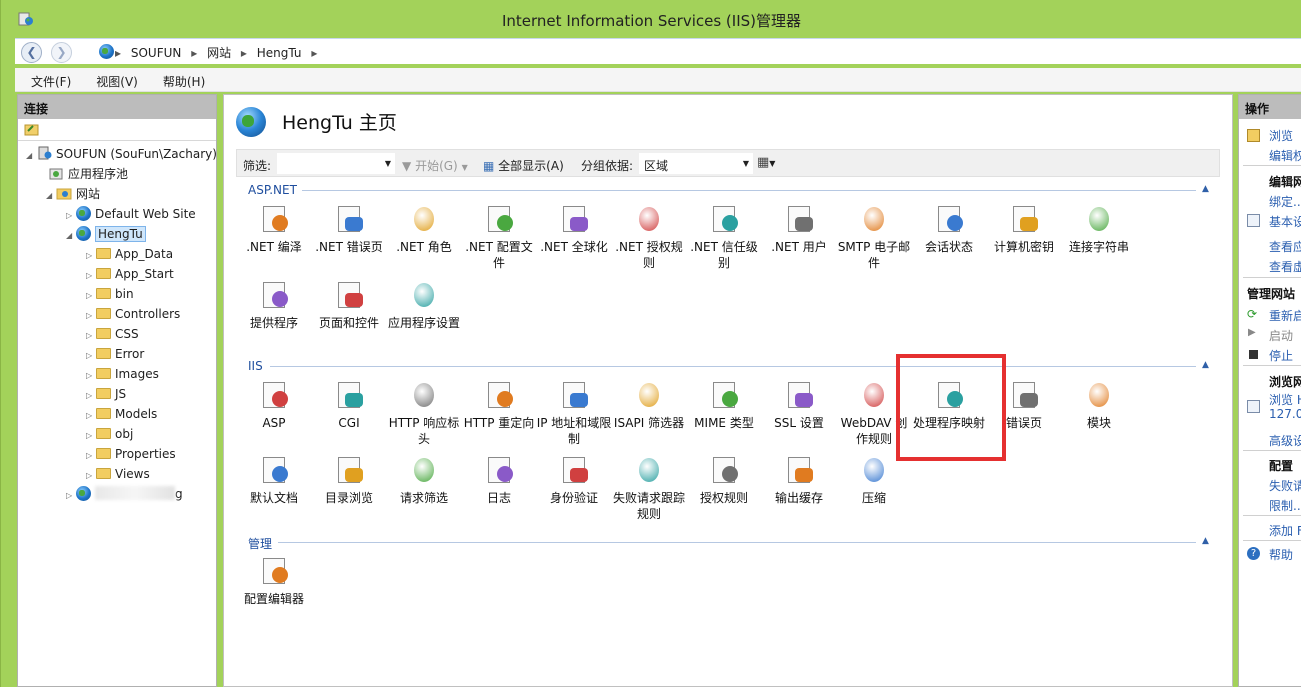 Image resolution: width=1301 pixels, height=687 pixels. What do you see at coordinates (1281, 554) in the screenshot?
I see `action-help: 帮助` at bounding box center [1281, 554].